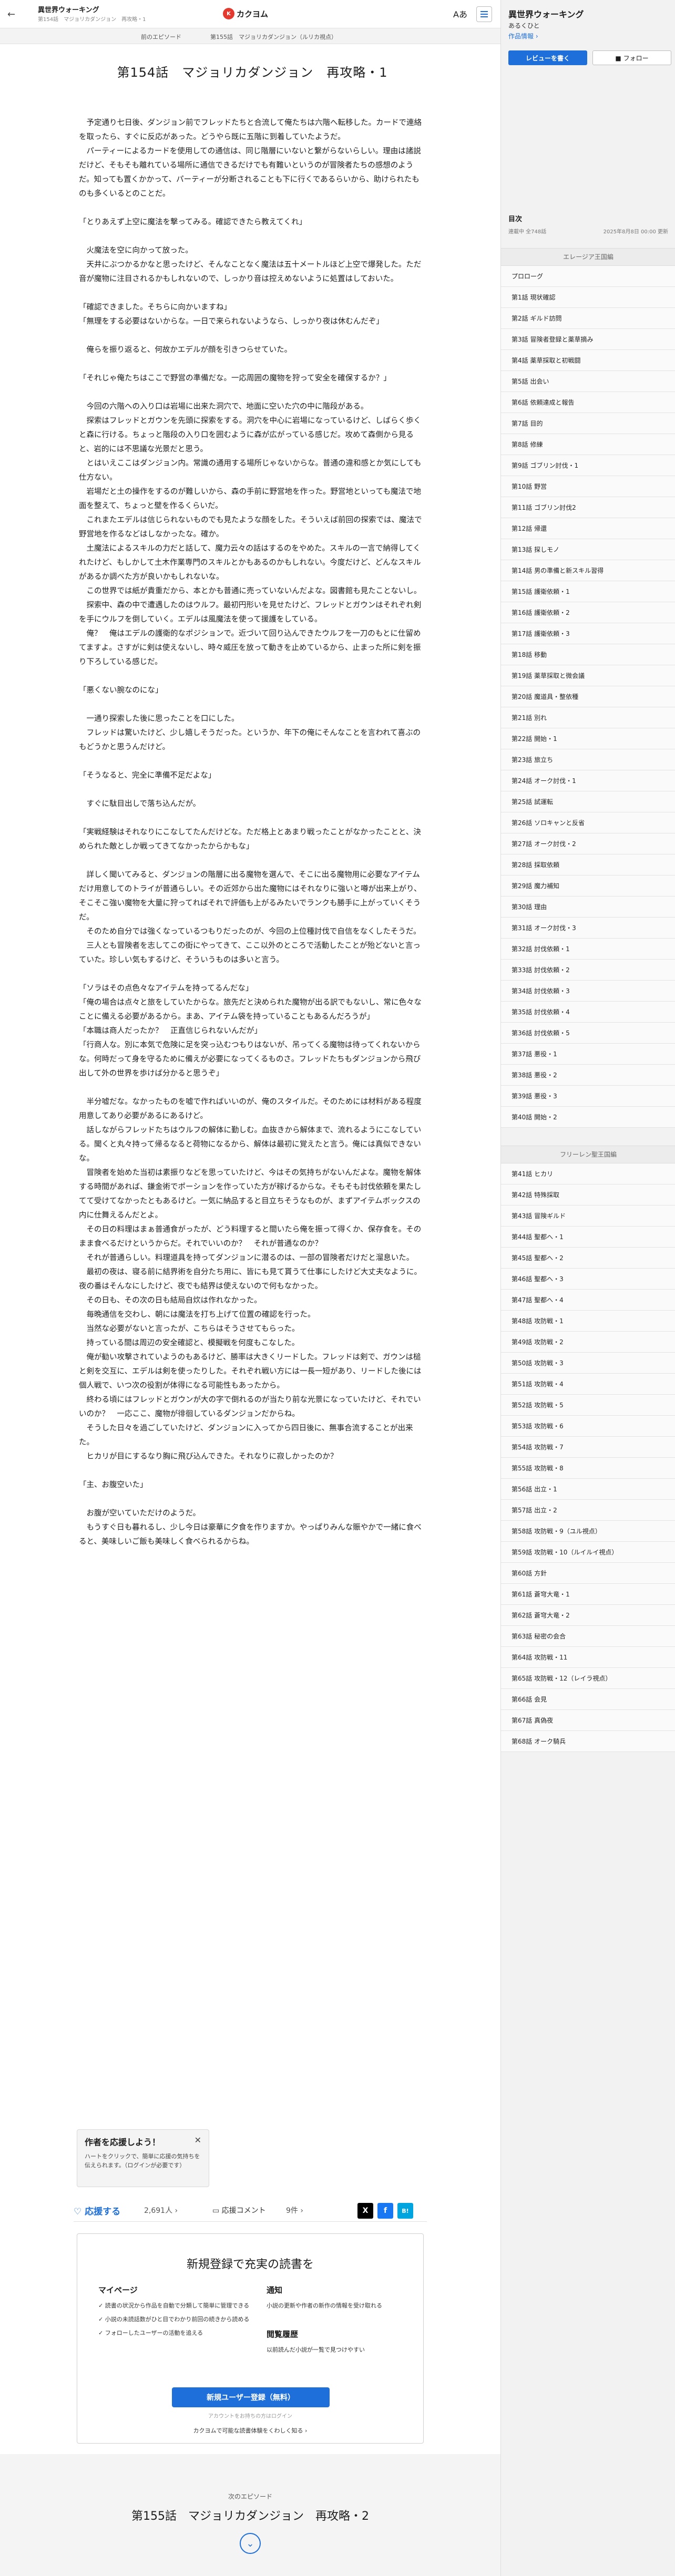 This screenshot has width=675, height=2576. What do you see at coordinates (588, 717) in the screenshot?
I see `toc-episode-link: 第21話 別れ` at bounding box center [588, 717].